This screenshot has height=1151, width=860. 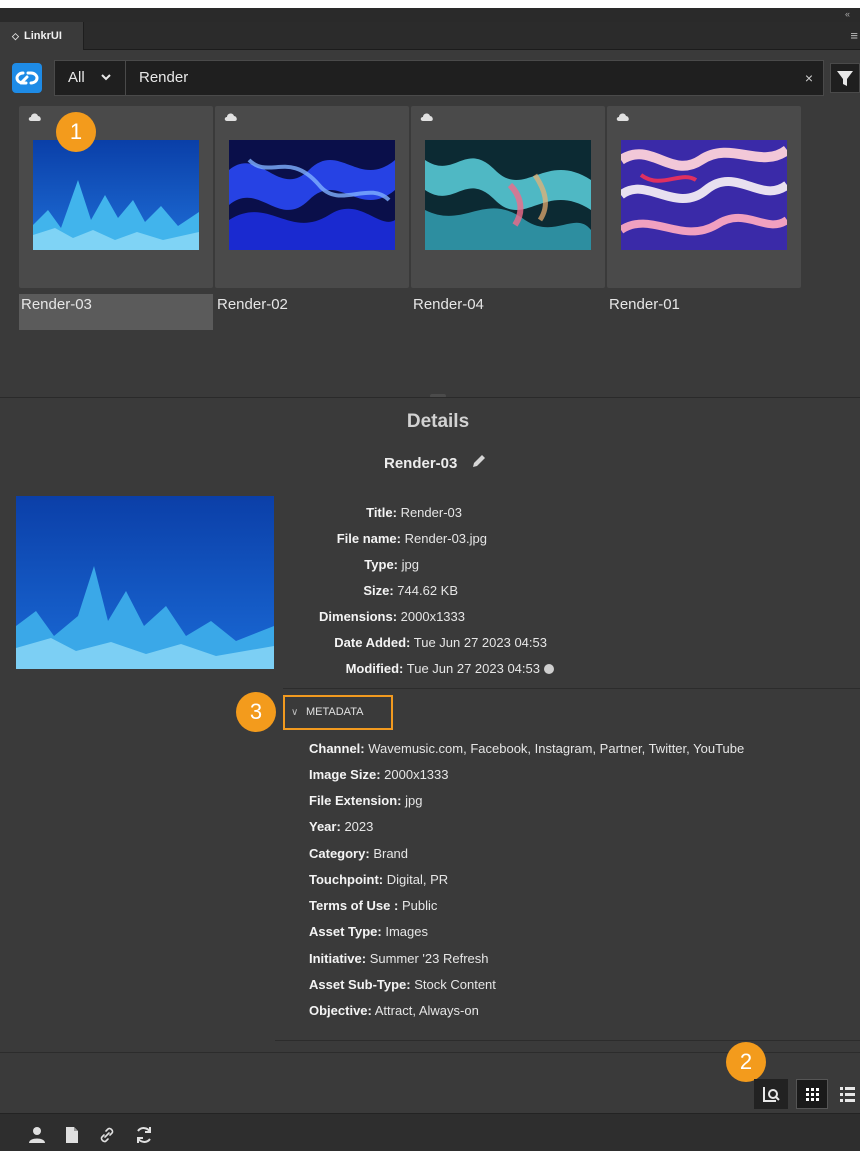 I want to click on link-icon, so click(x=107, y=1135).